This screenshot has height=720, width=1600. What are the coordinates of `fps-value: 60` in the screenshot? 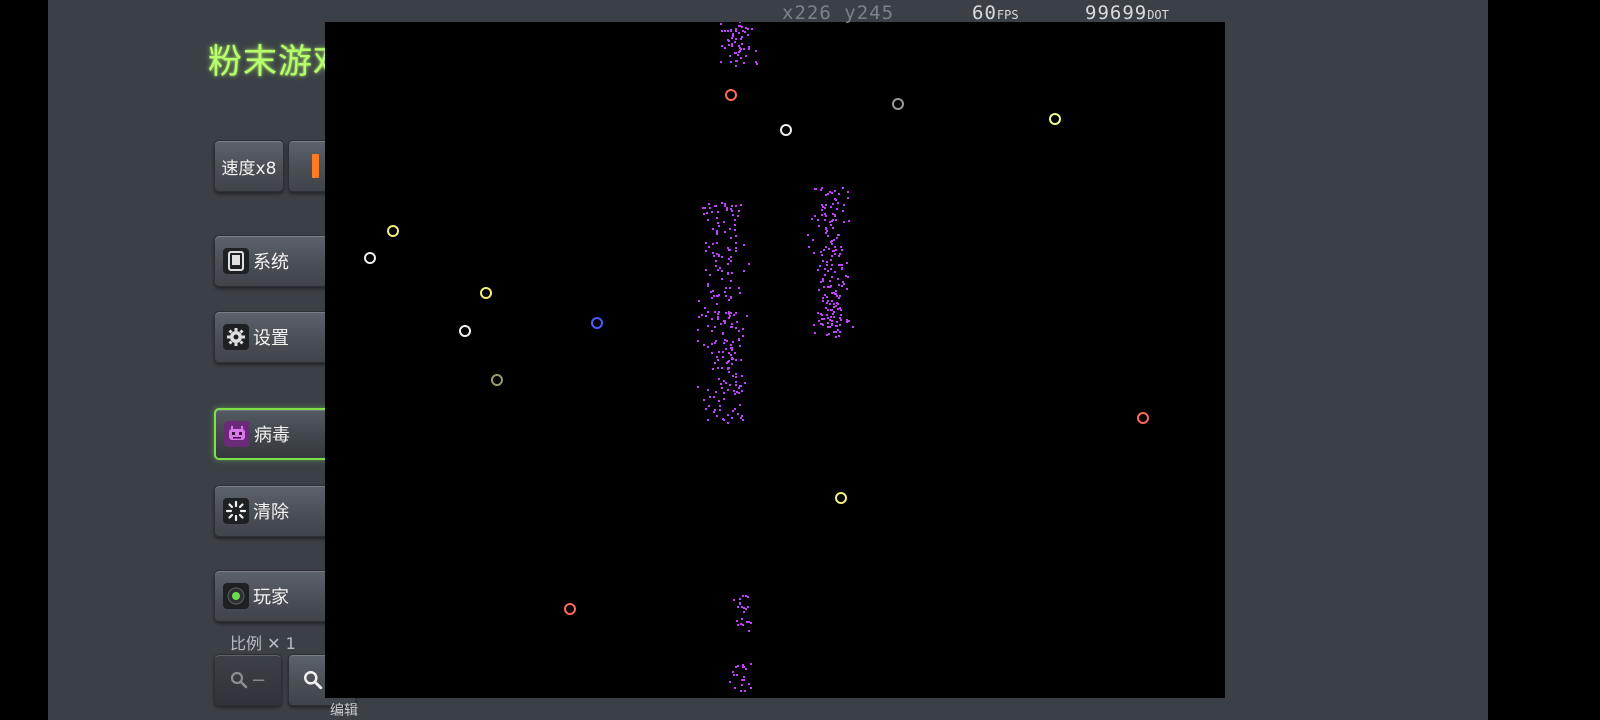 It's located at (984, 13).